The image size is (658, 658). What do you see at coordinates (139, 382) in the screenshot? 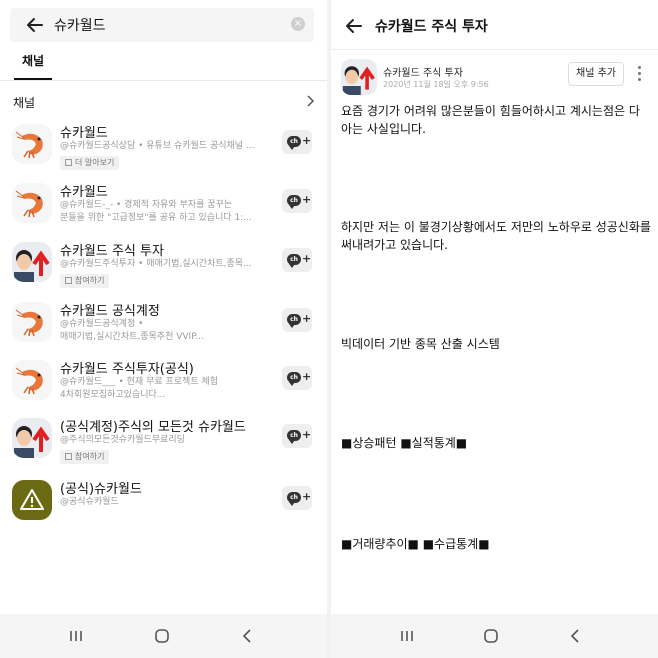
I see `description-line: @슈카월드___ • 현재 무료 프로젝트 체험` at bounding box center [139, 382].